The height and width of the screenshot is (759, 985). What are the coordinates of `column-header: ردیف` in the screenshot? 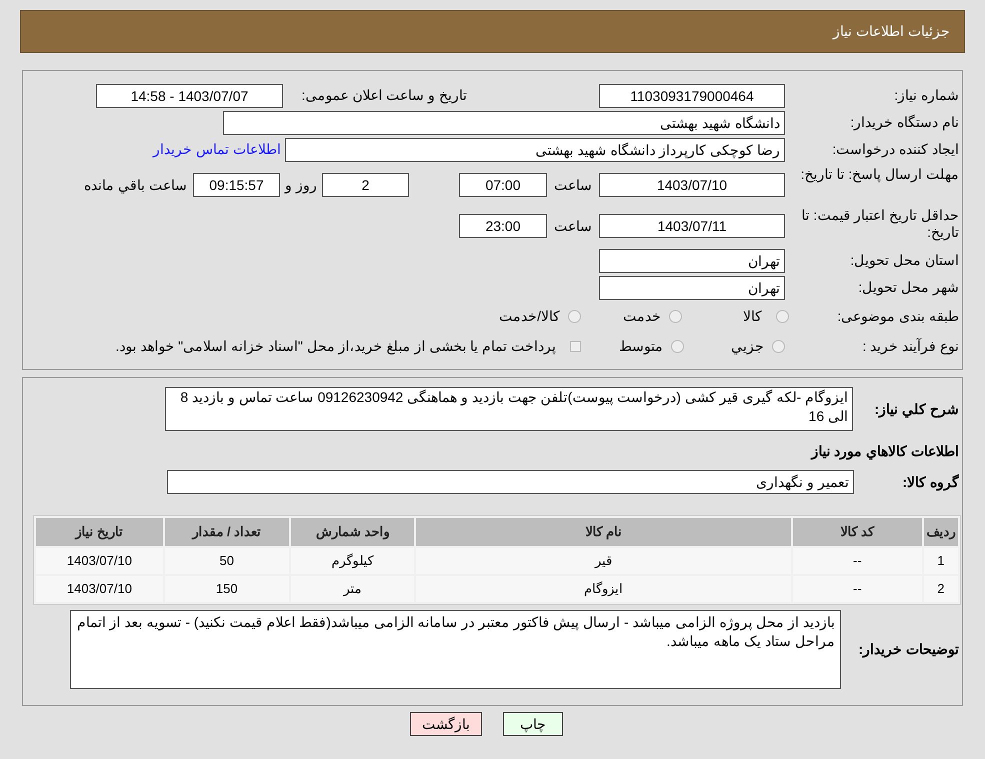 It's located at (941, 532).